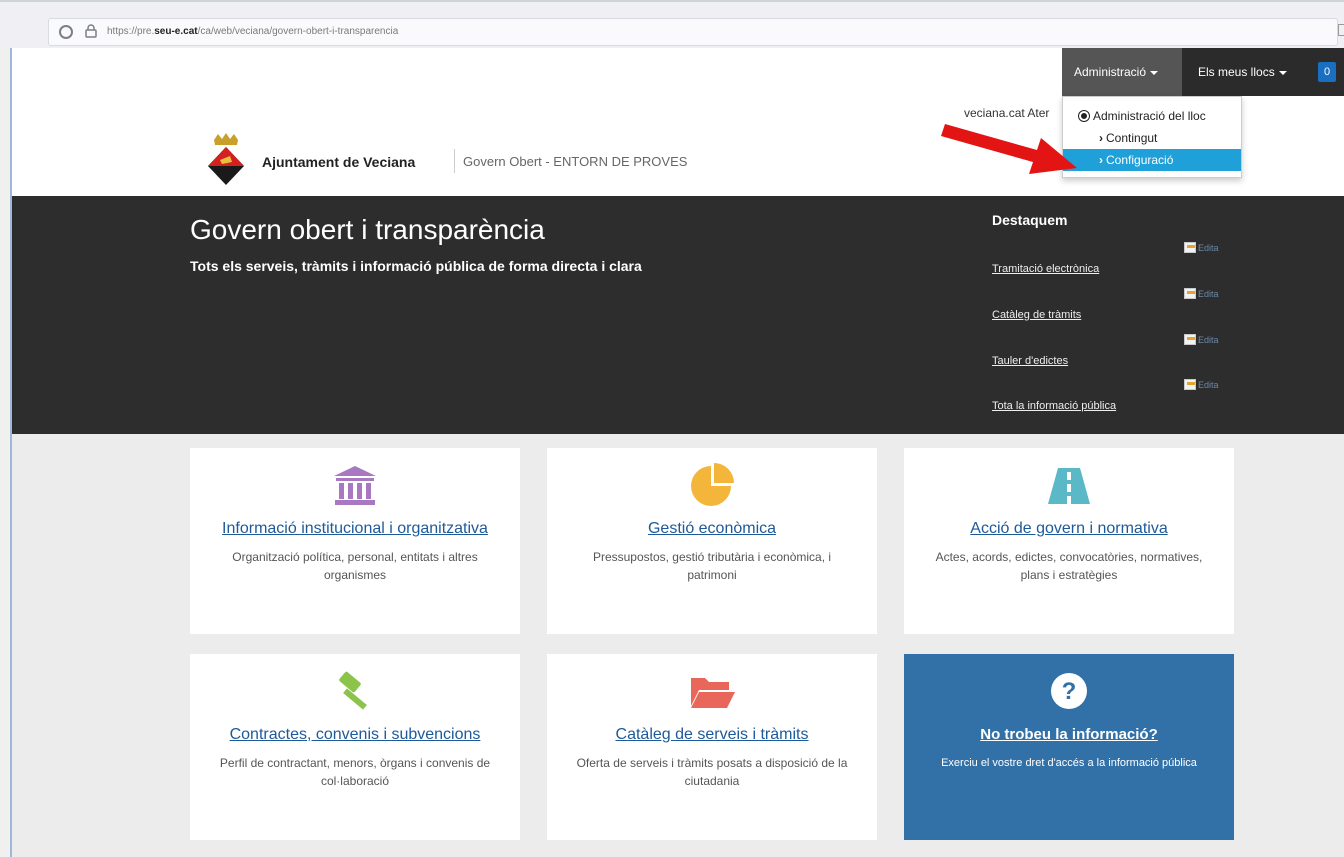 This screenshot has height=857, width=1344. What do you see at coordinates (1122, 72) in the screenshot?
I see `administration-menu-button: Administració` at bounding box center [1122, 72].